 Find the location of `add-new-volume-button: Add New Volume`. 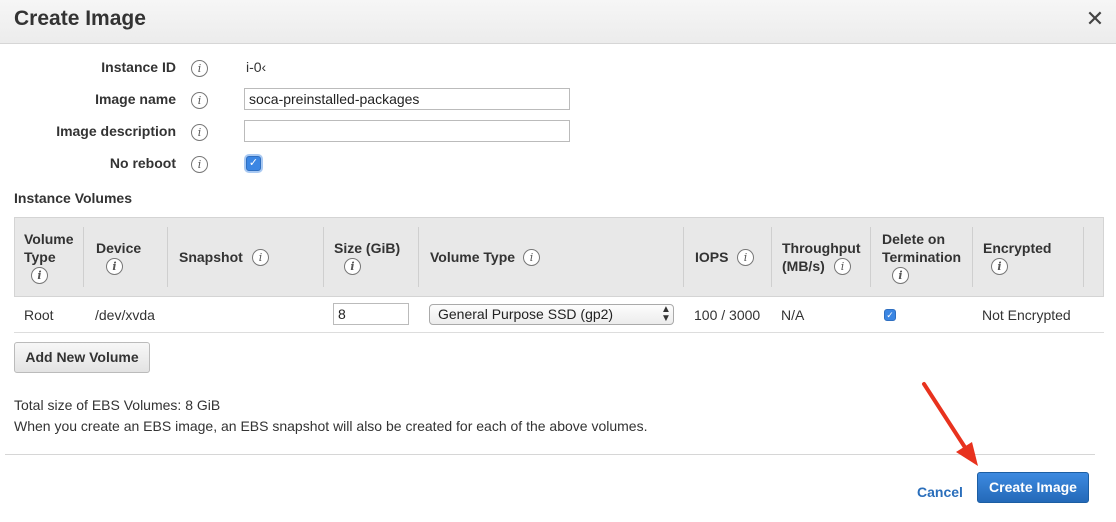

add-new-volume-button: Add New Volume is located at coordinates (82, 357).